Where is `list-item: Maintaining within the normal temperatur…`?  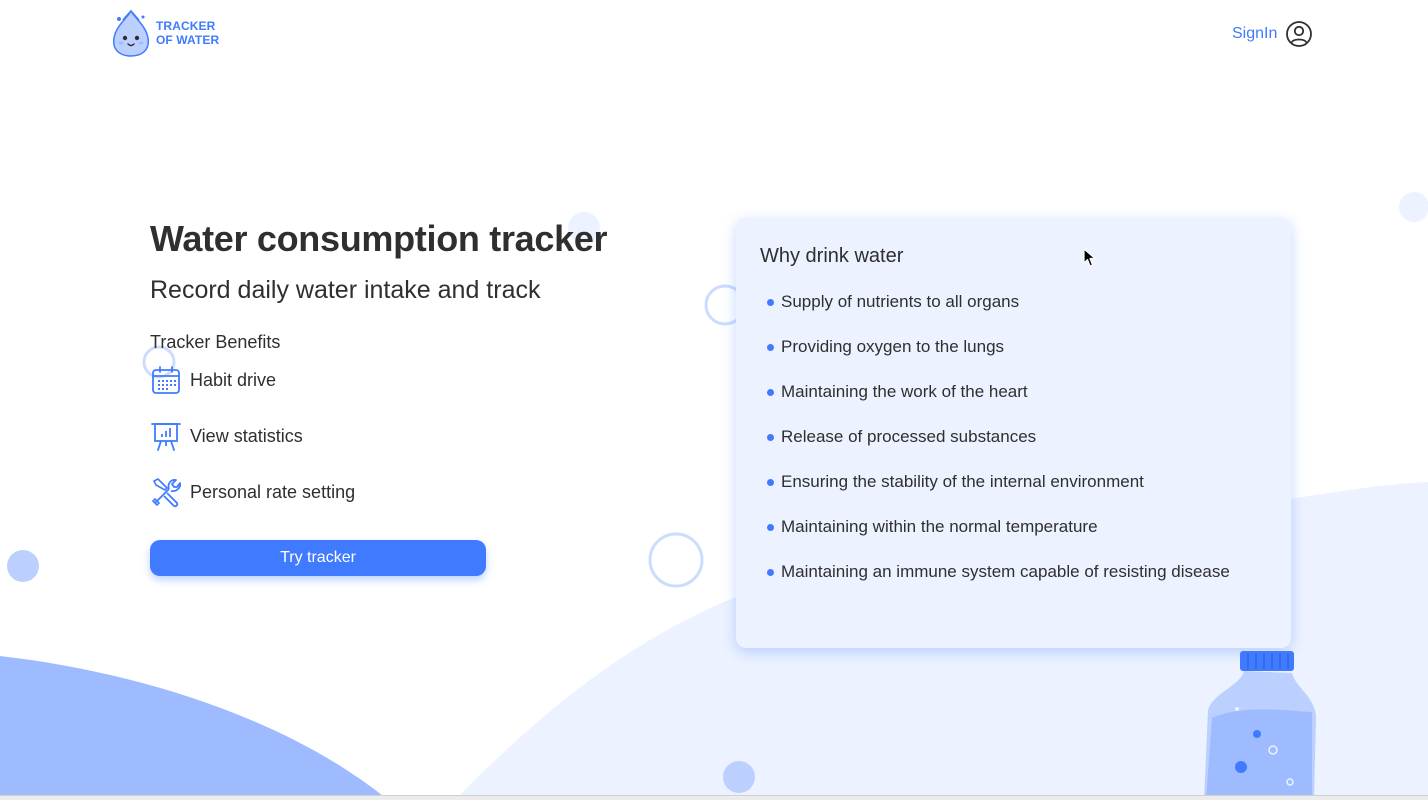 list-item: Maintaining within the normal temperatur… is located at coordinates (1013, 527).